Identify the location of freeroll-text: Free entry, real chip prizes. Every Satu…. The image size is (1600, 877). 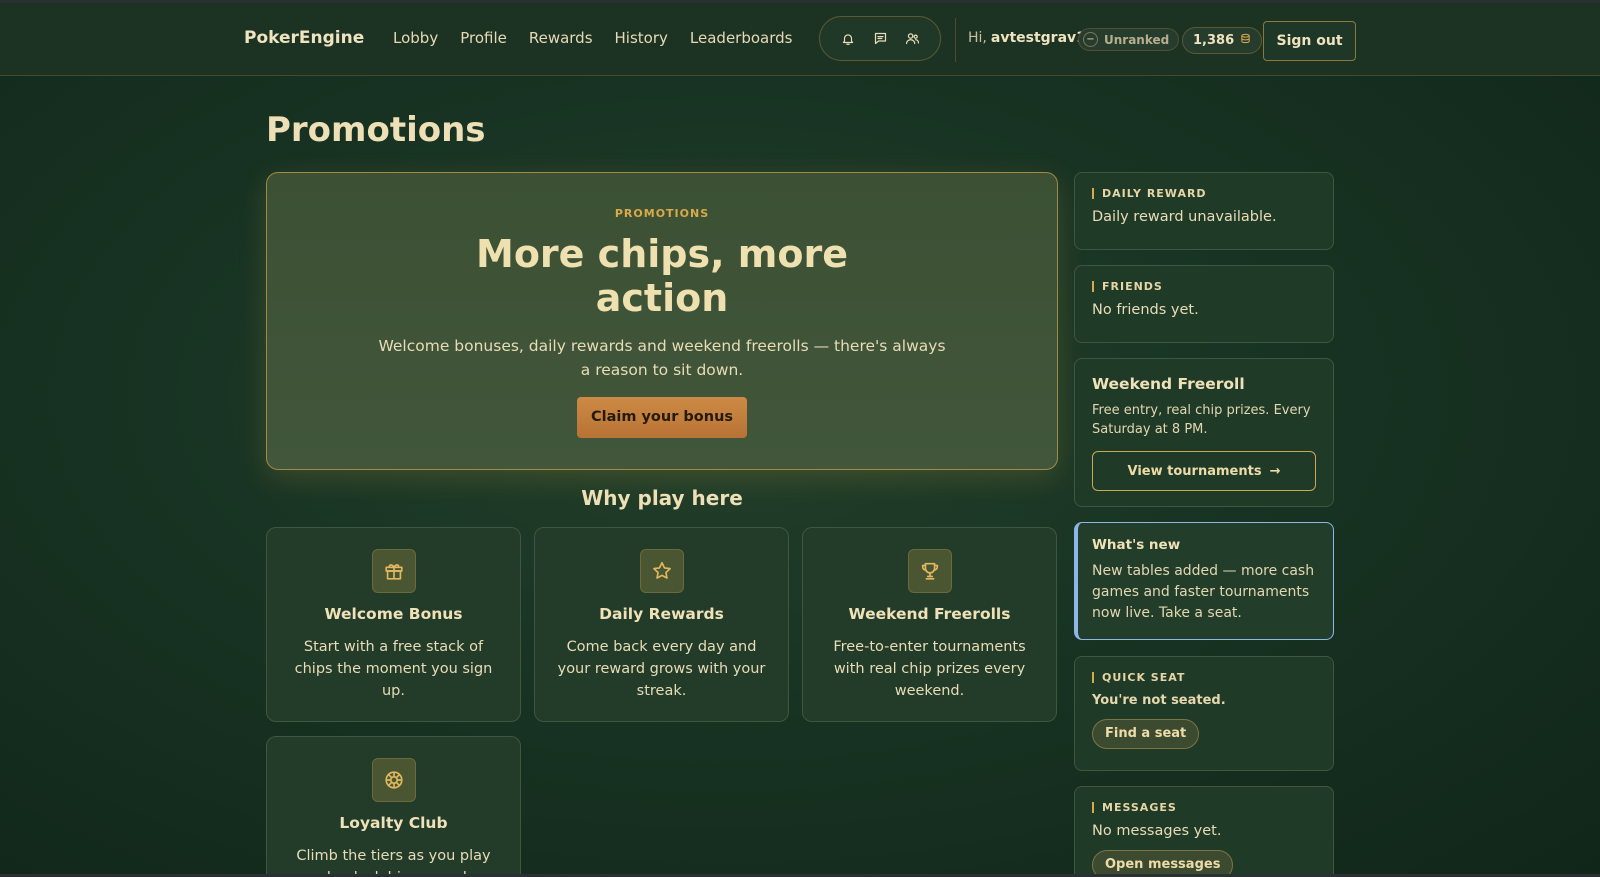
(1201, 420).